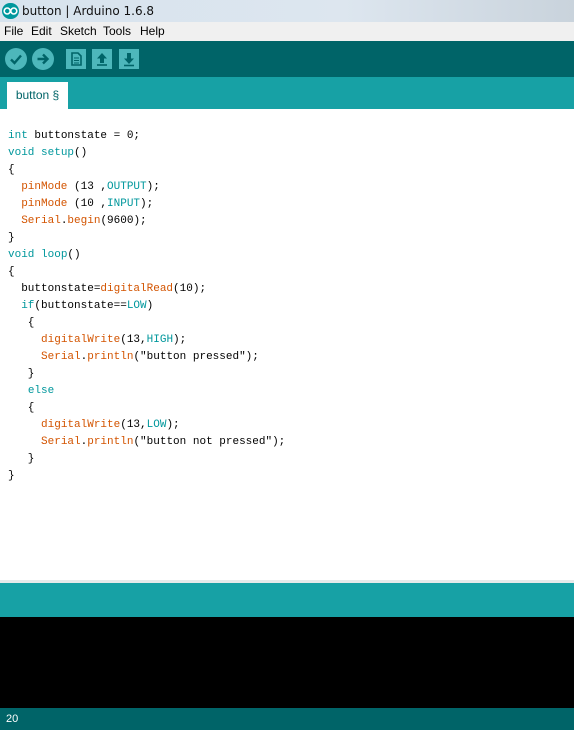 Image resolution: width=574 pixels, height=730 pixels. I want to click on code-token: (buttonstate==, so click(80, 306).